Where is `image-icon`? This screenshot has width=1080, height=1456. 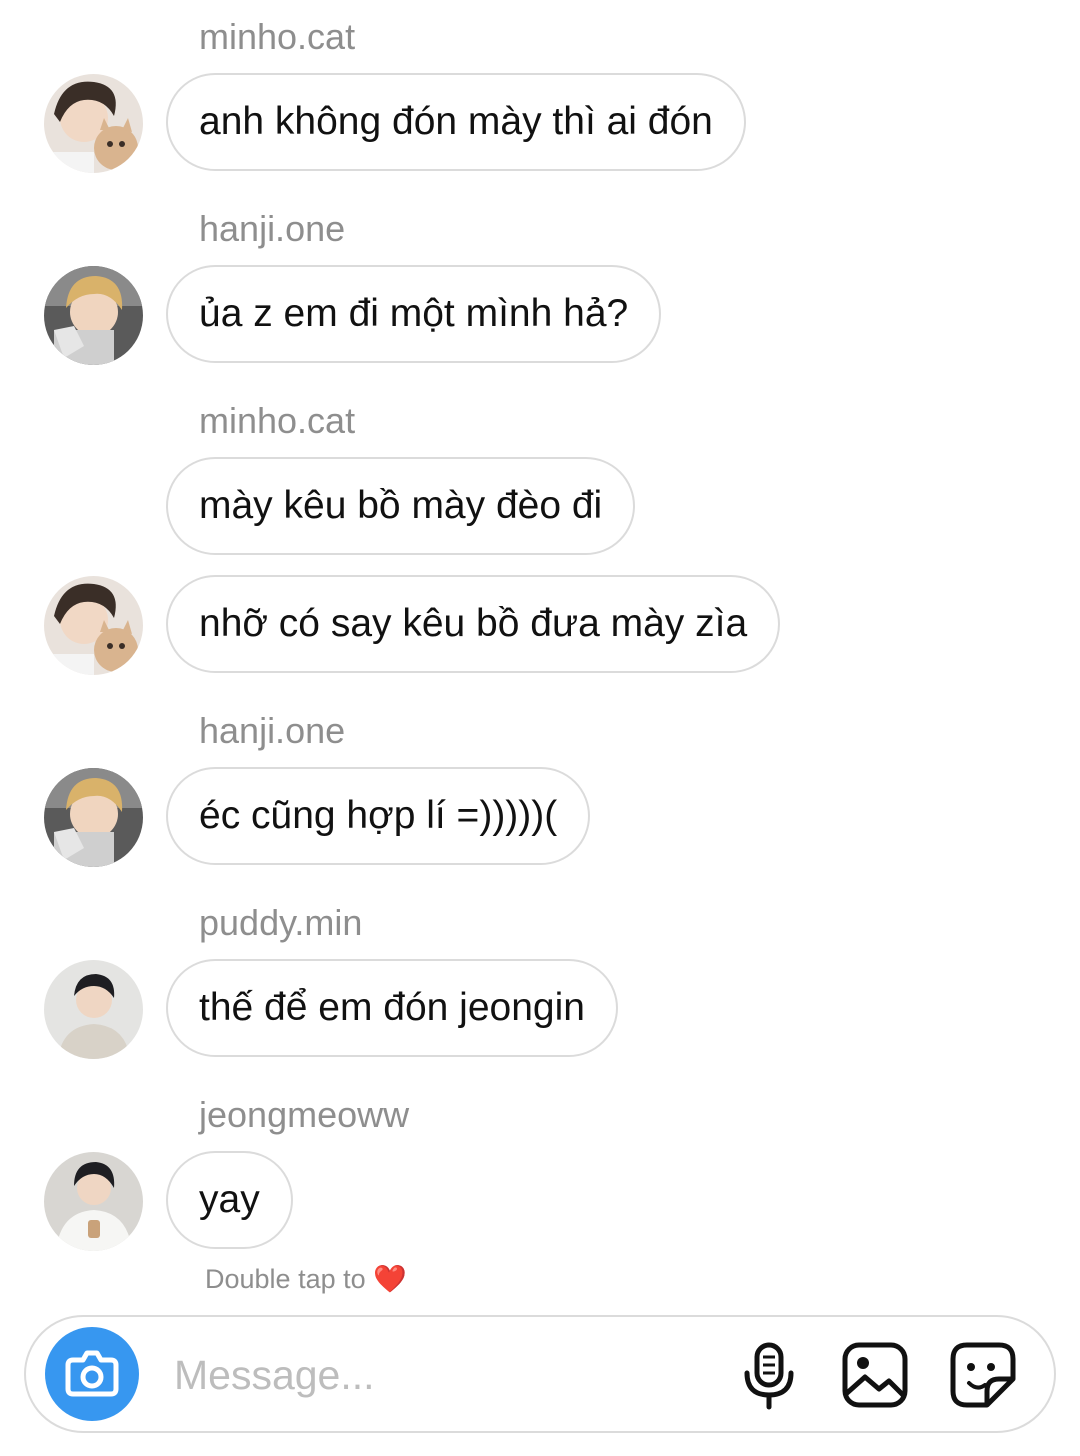 image-icon is located at coordinates (875, 1375).